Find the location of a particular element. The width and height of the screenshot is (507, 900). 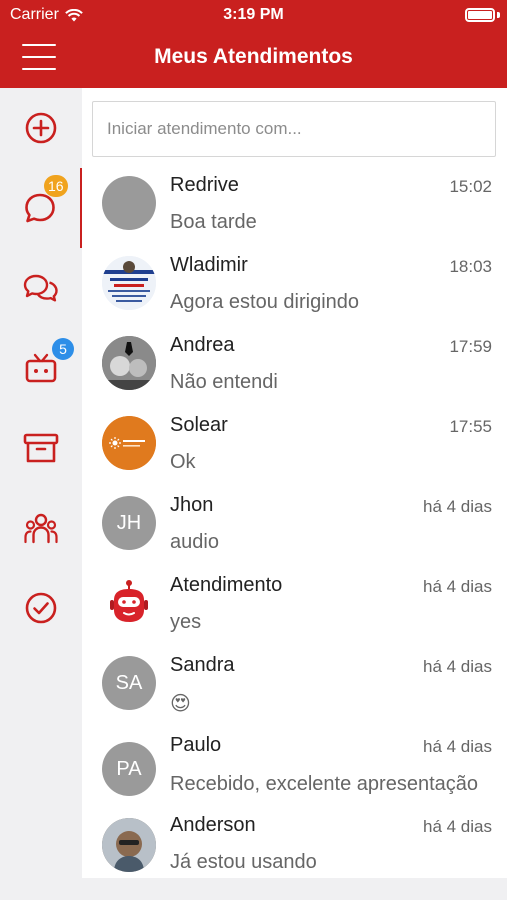

avatar-flyer-image is located at coordinates (129, 283).